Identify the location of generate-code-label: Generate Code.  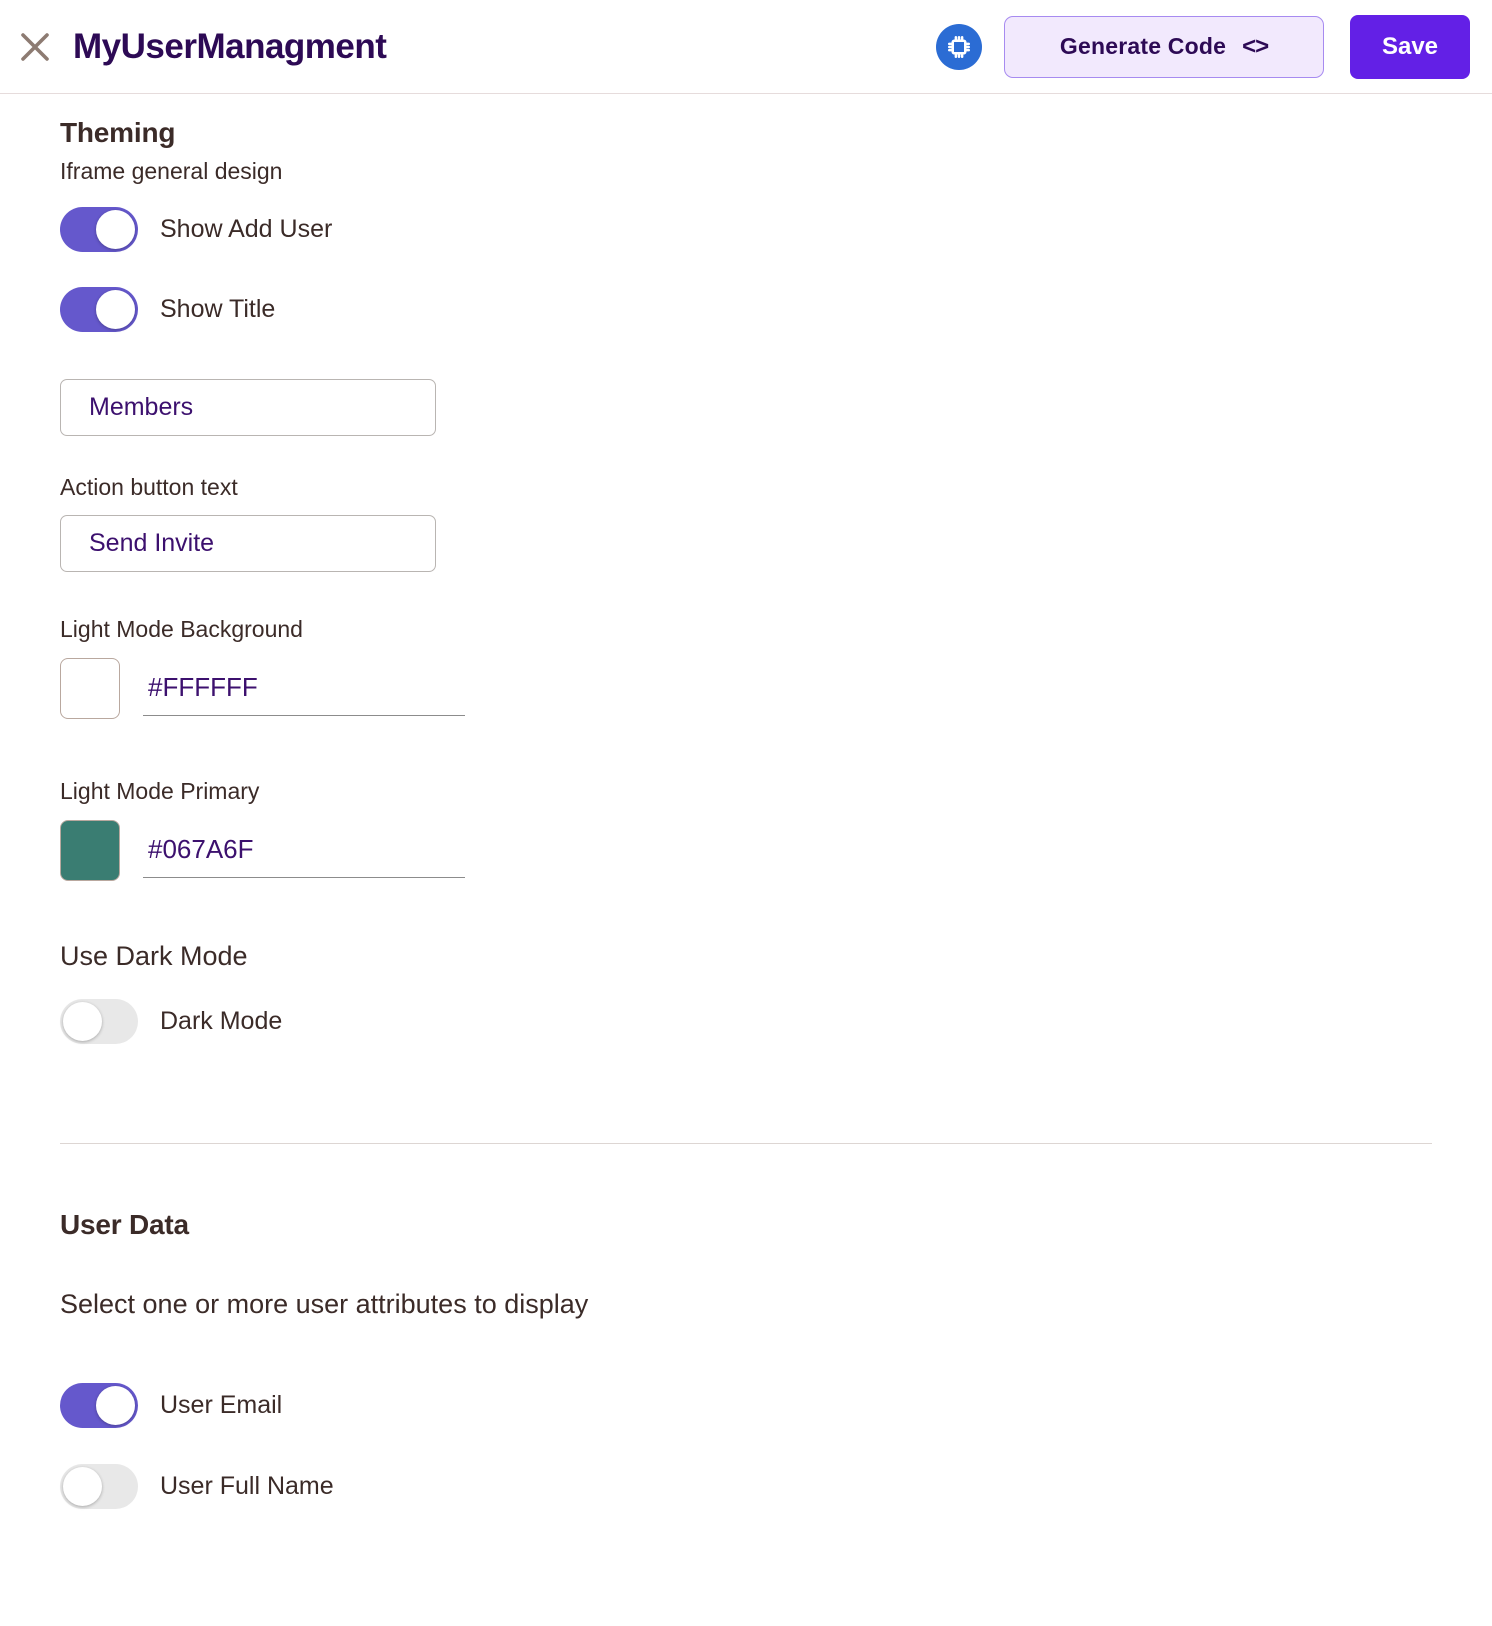
(1143, 46).